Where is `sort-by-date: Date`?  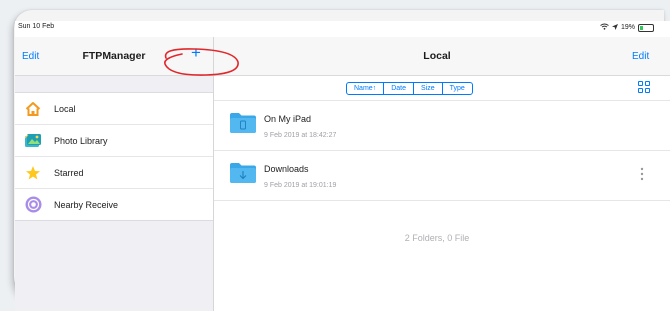
sort-by-date: Date is located at coordinates (398, 88).